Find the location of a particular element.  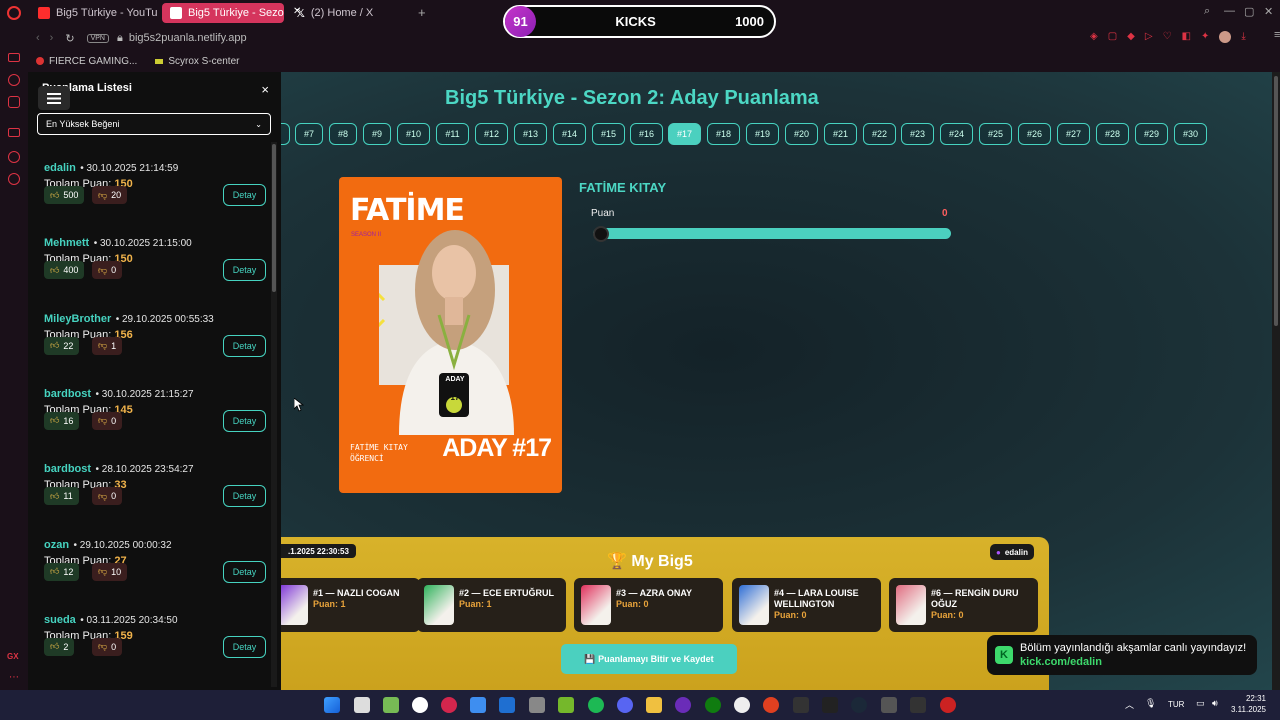

file-icon is located at coordinates (362, 705).